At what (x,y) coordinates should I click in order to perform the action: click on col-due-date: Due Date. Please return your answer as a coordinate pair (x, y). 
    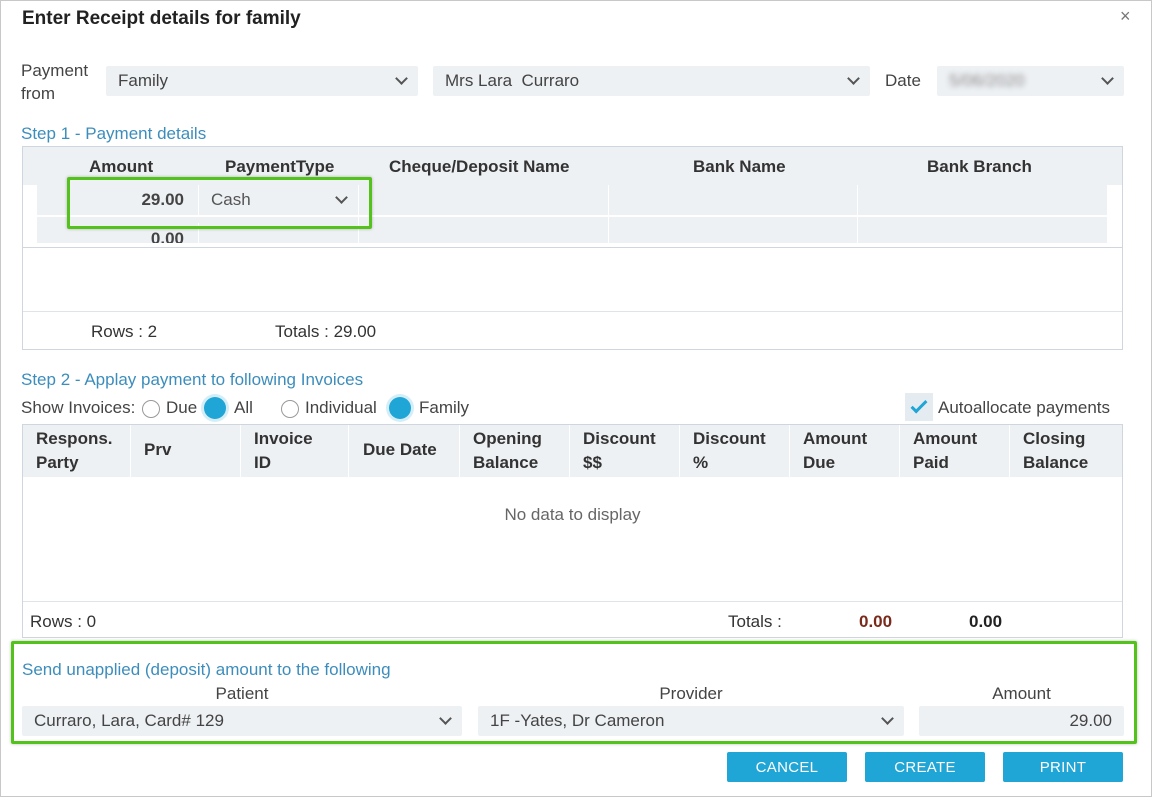
    Looking at the image, I should click on (404, 451).